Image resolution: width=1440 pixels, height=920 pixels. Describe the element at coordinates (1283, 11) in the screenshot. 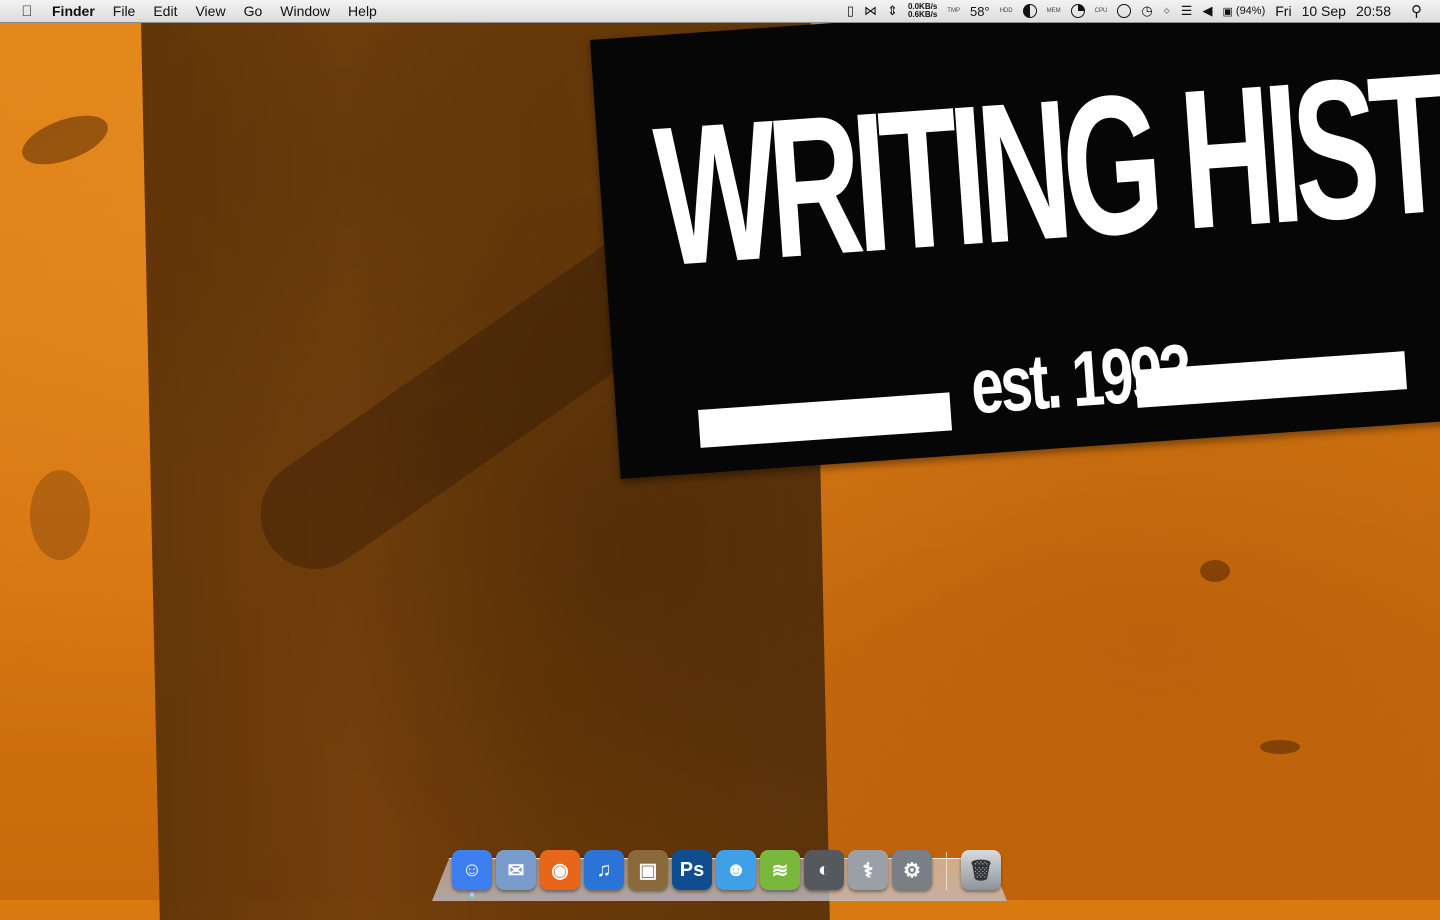

I see `clock-day: Fri` at that location.